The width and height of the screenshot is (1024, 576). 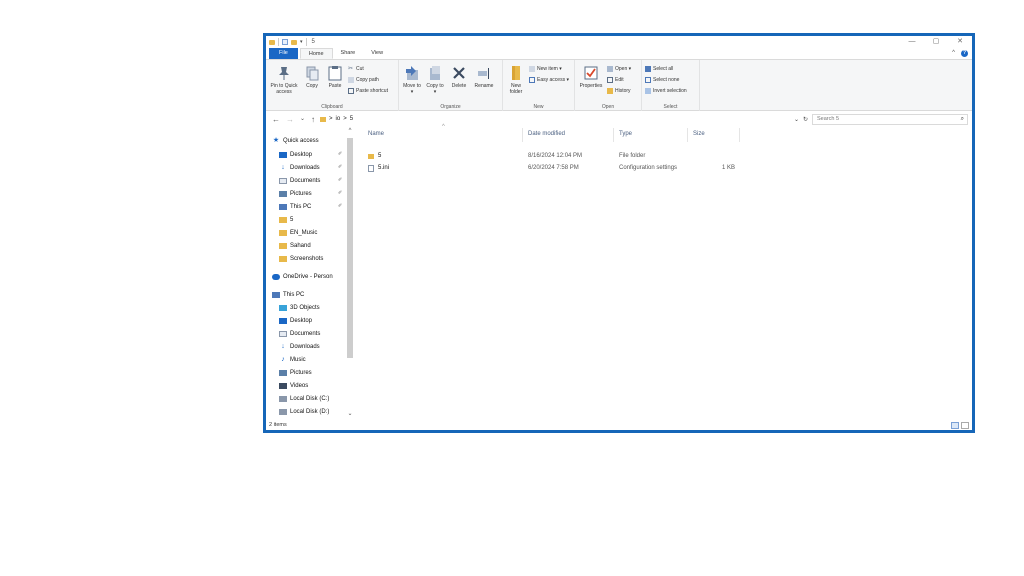 What do you see at coordinates (306, 42) in the screenshot?
I see `divider` at bounding box center [306, 42].